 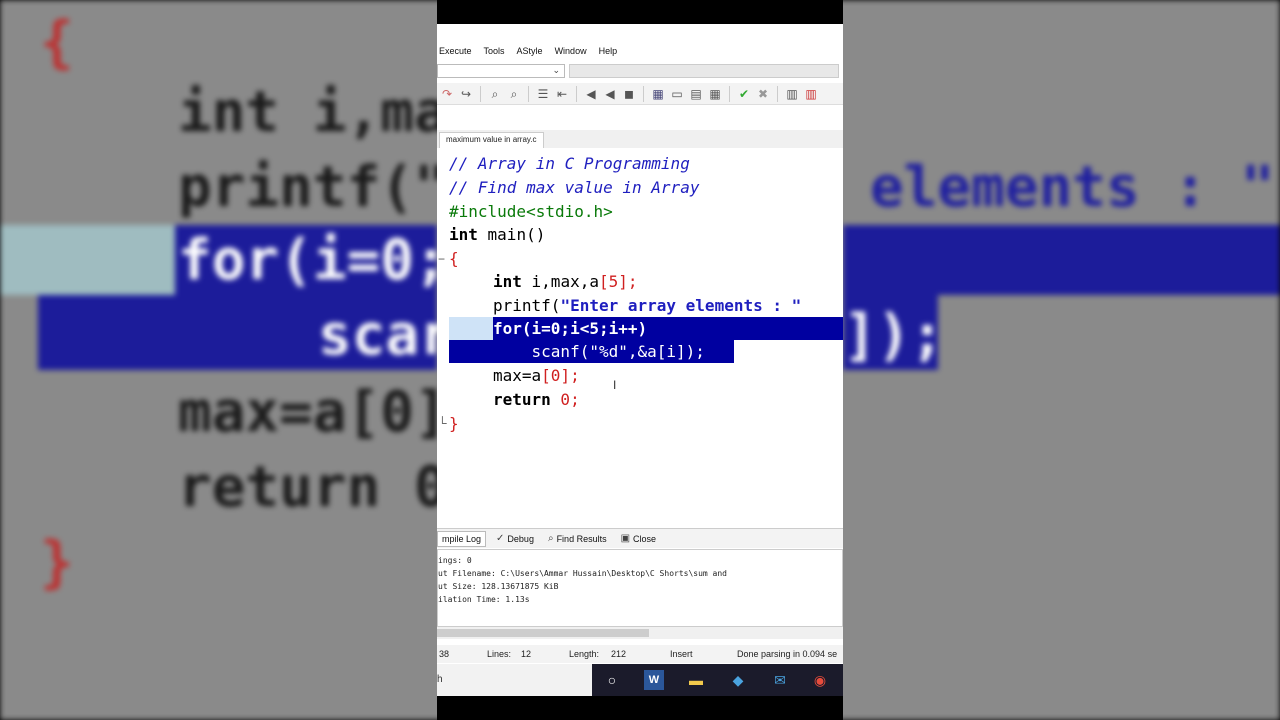 What do you see at coordinates (517, 375) in the screenshot?
I see `code-text: max=a` at bounding box center [517, 375].